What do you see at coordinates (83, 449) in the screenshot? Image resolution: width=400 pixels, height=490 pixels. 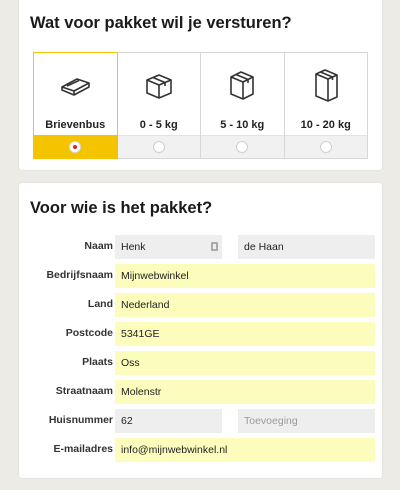 I see `email-label: E-mailadres` at bounding box center [83, 449].